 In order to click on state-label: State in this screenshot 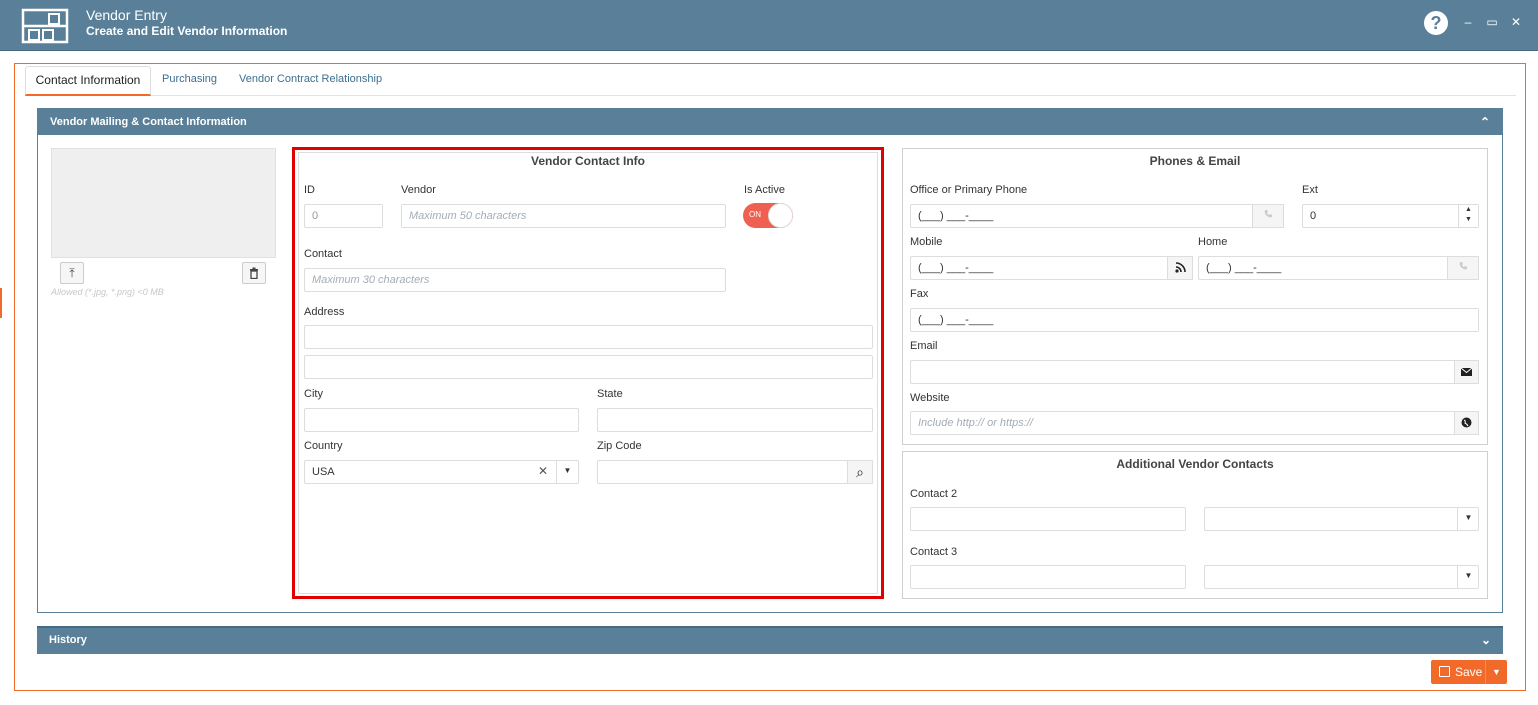, I will do `click(610, 394)`.